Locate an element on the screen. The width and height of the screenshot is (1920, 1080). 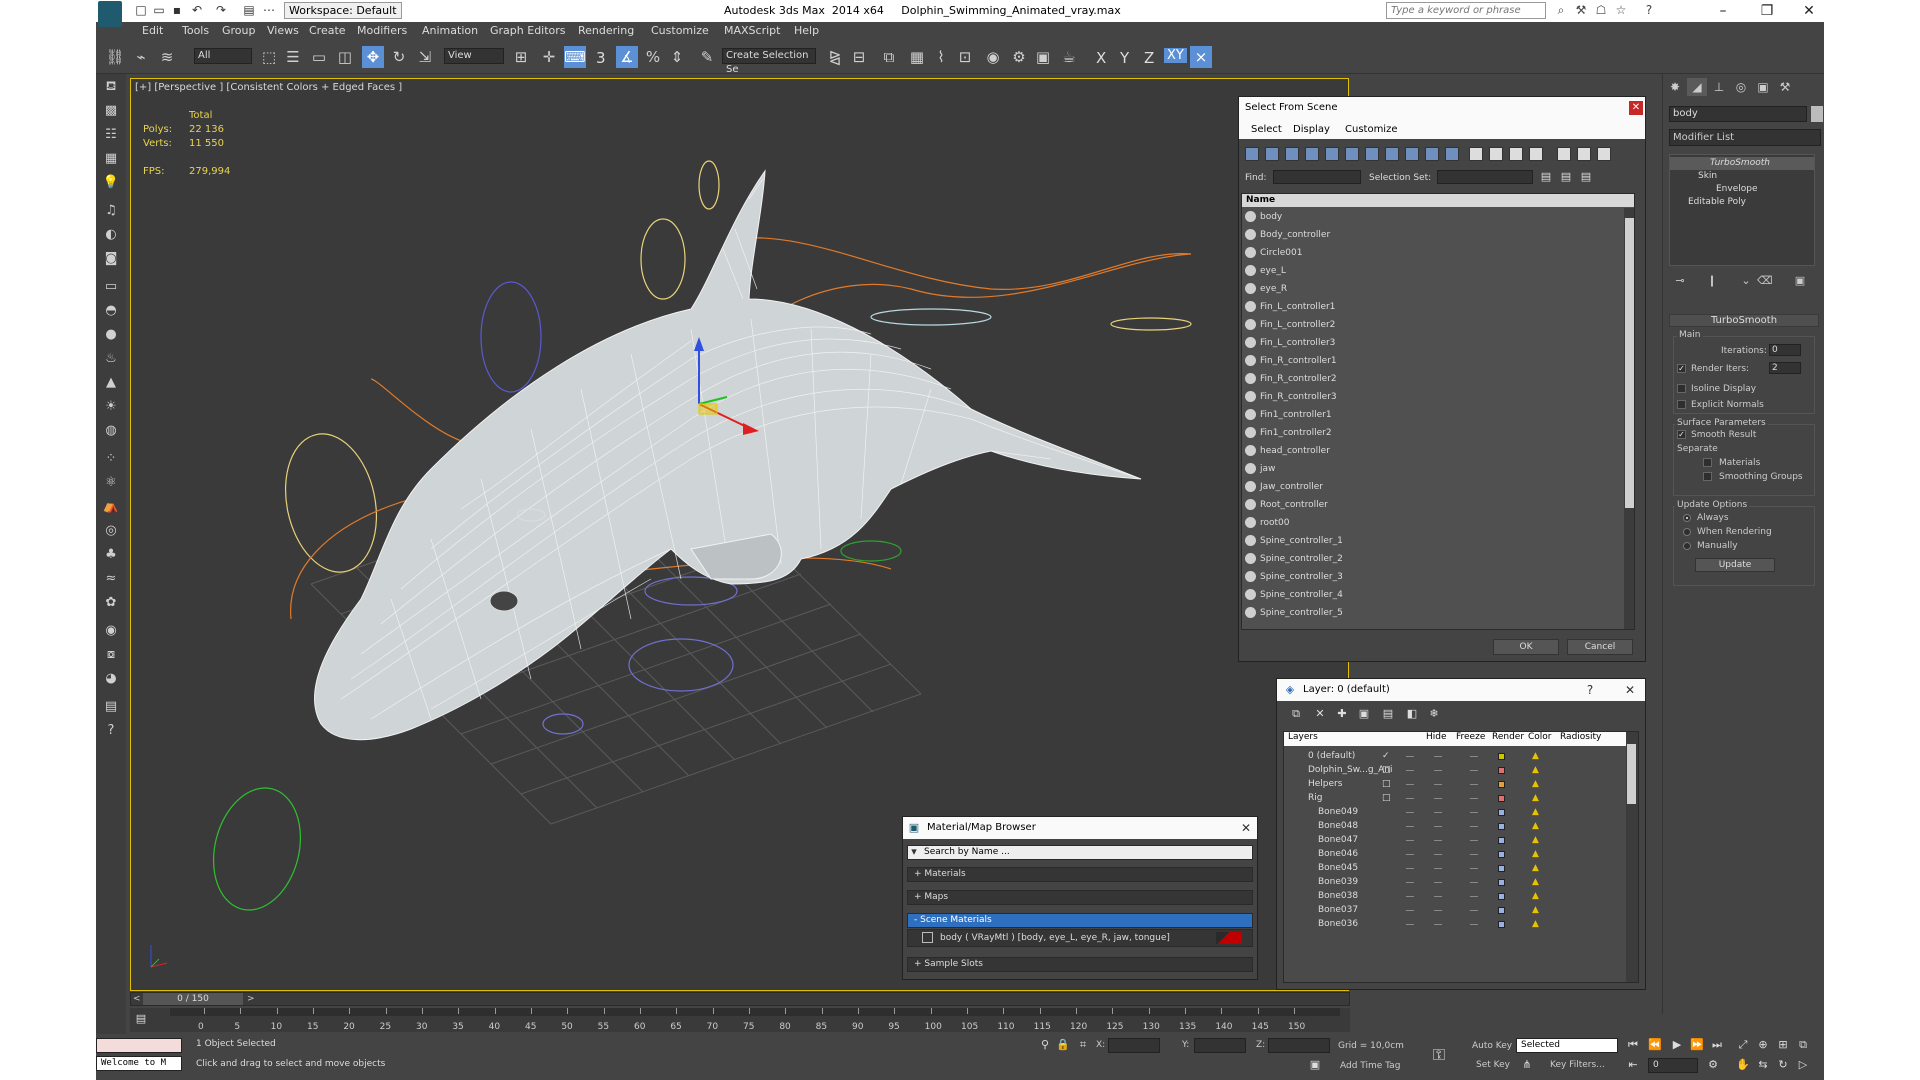
create-tab-icon: ✸ is located at coordinates (1675, 87).